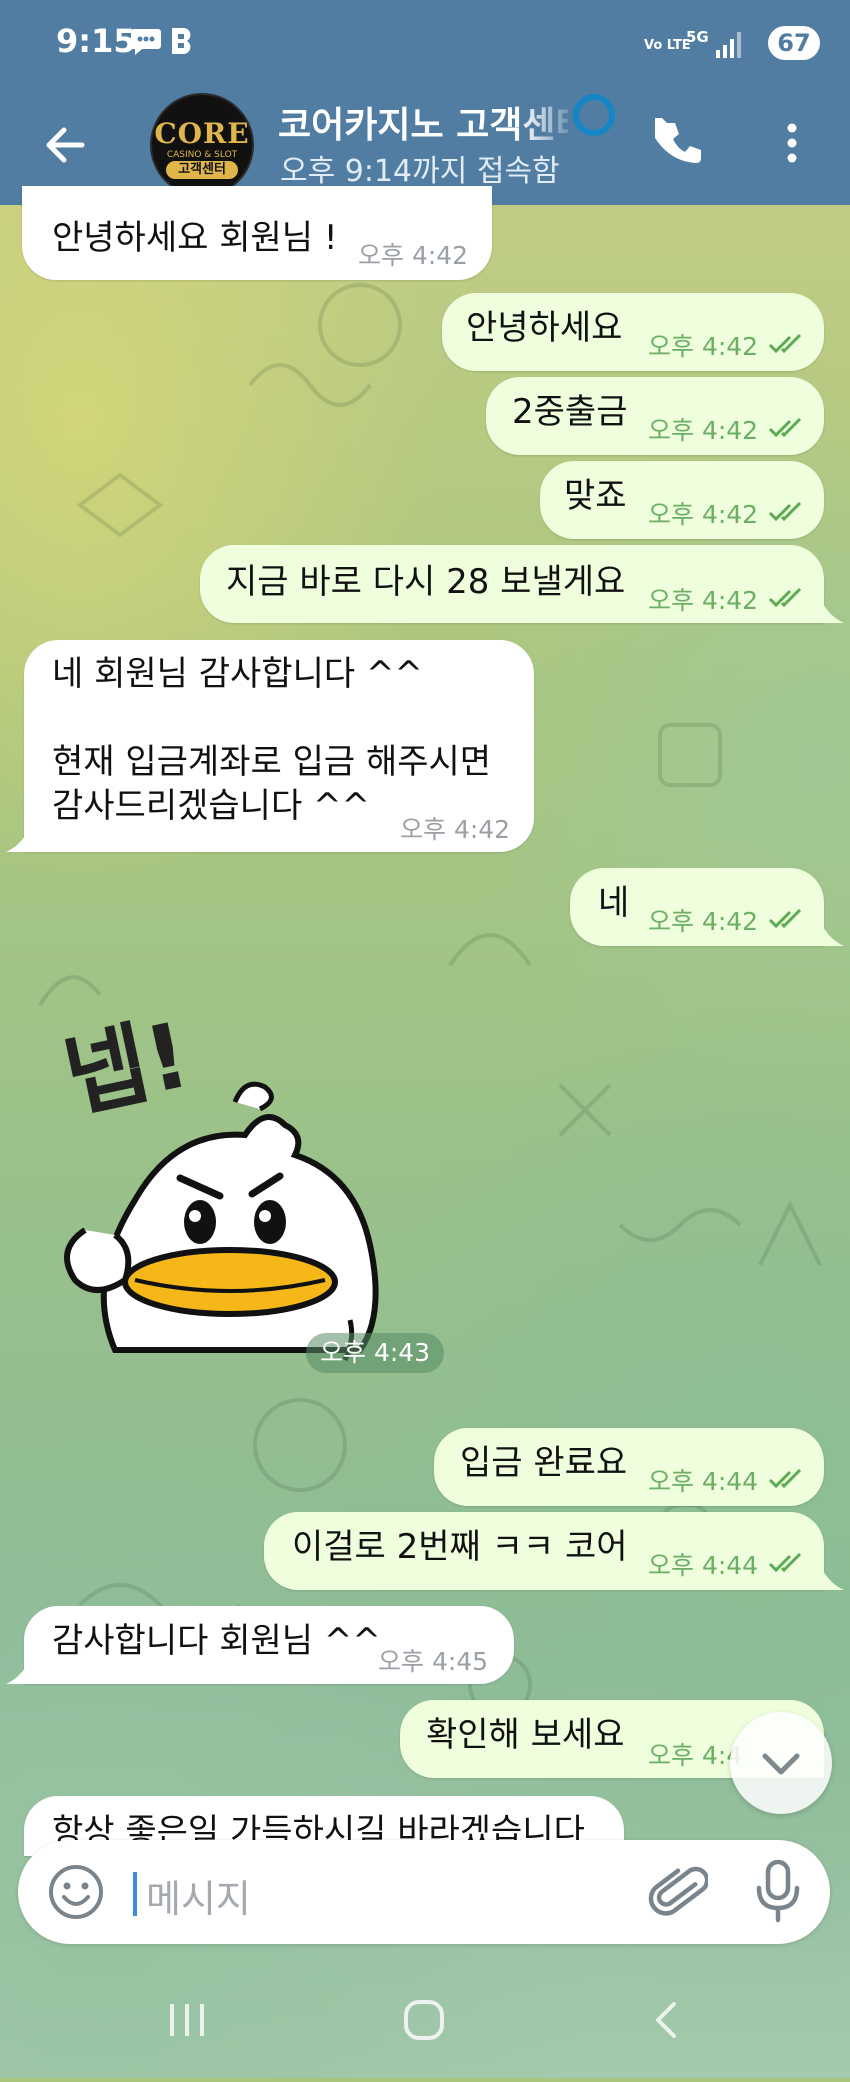 The height and width of the screenshot is (2082, 850). I want to click on message-time: 오후 4:4, so click(695, 1755).